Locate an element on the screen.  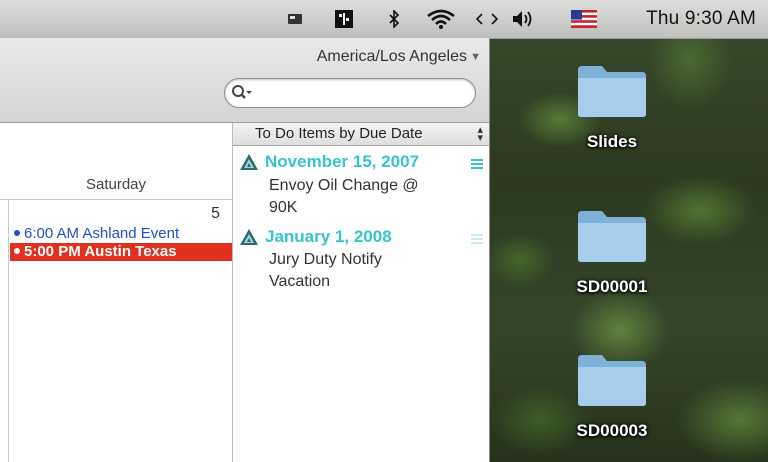
sync-icon is located at coordinates (487, 19).